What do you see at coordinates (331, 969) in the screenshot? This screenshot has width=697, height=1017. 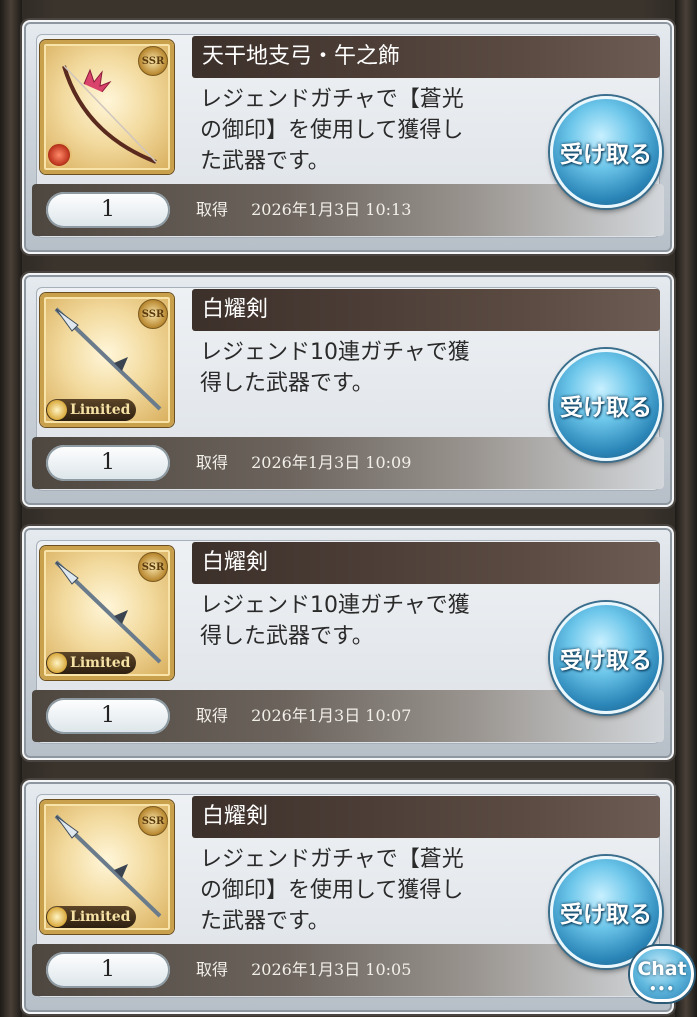 I see `acquired-time: 2026年1月3日 10:05` at bounding box center [331, 969].